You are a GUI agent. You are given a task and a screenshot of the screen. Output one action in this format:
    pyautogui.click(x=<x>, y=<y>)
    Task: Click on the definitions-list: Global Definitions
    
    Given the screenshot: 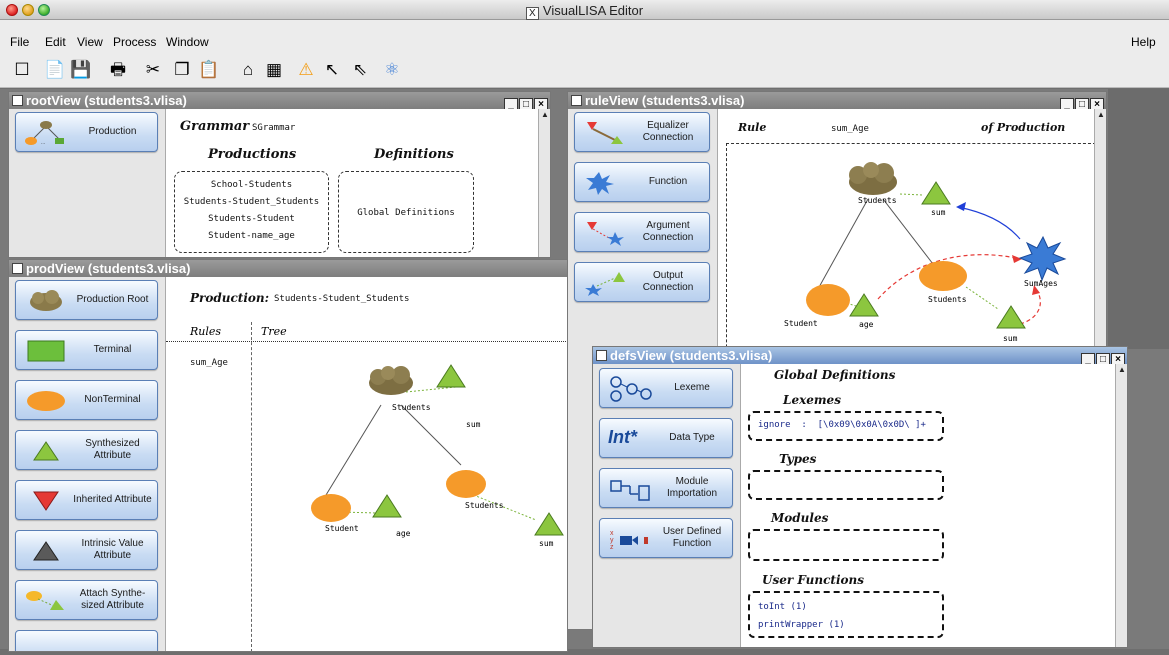 What is the action you would take?
    pyautogui.click(x=406, y=212)
    